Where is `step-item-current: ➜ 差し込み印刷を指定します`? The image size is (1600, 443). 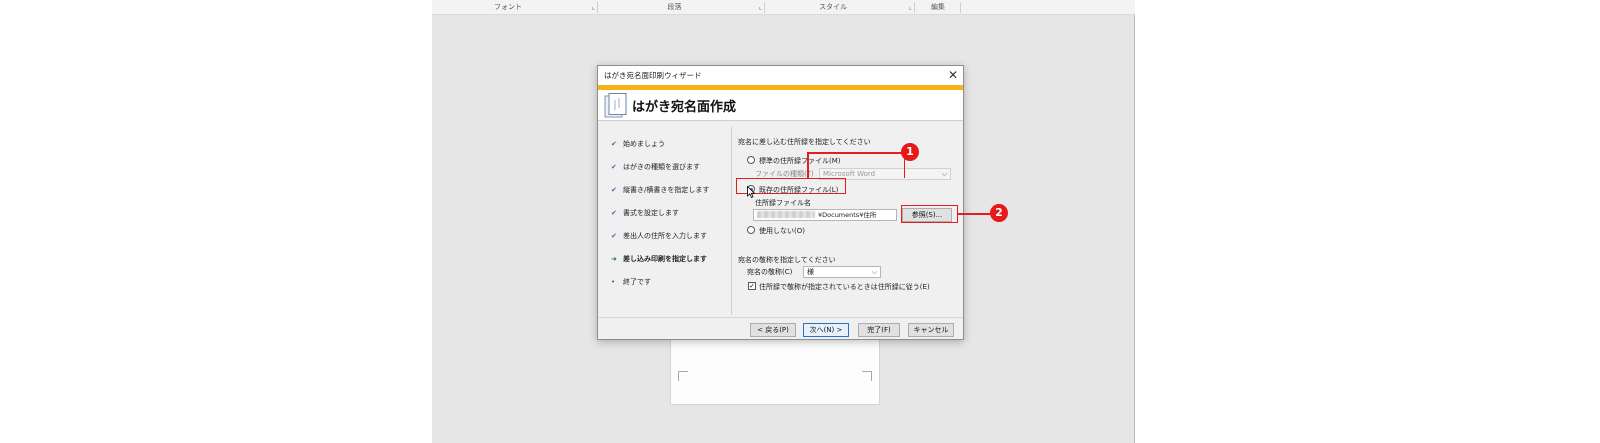
step-item-current: ➜ 差し込み印刷を指定します is located at coordinates (659, 259).